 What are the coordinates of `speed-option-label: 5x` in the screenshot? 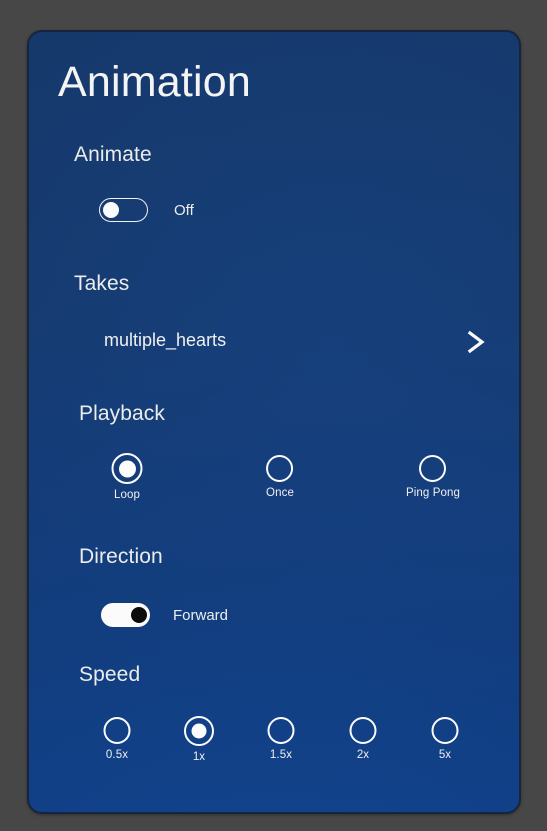 It's located at (445, 755).